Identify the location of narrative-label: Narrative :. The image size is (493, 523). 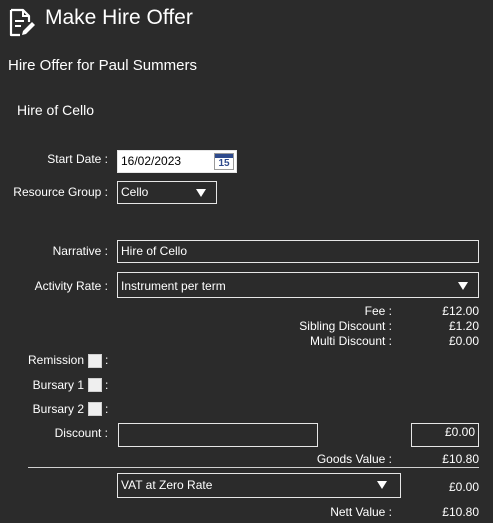
(80, 251).